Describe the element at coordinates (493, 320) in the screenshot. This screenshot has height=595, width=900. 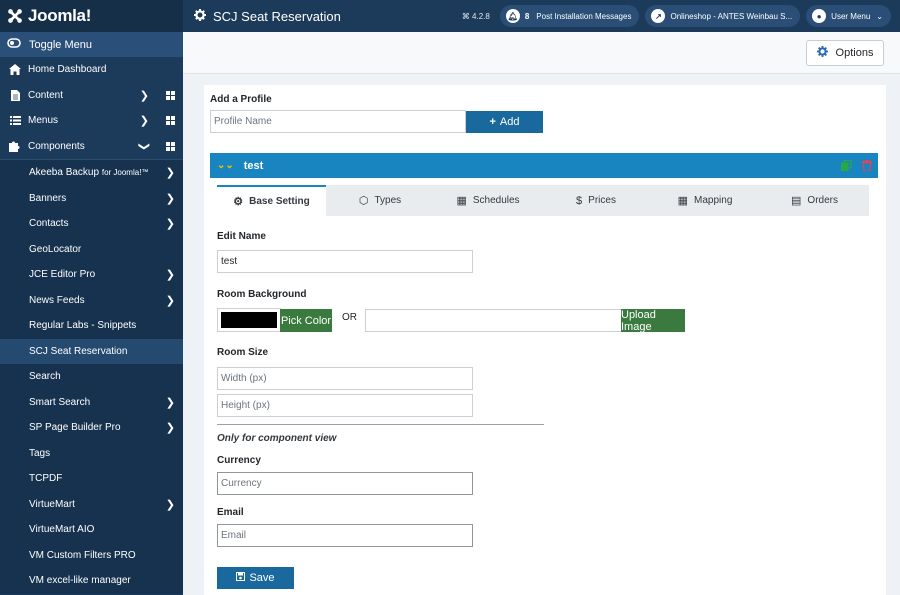
I see `image-path-input` at that location.